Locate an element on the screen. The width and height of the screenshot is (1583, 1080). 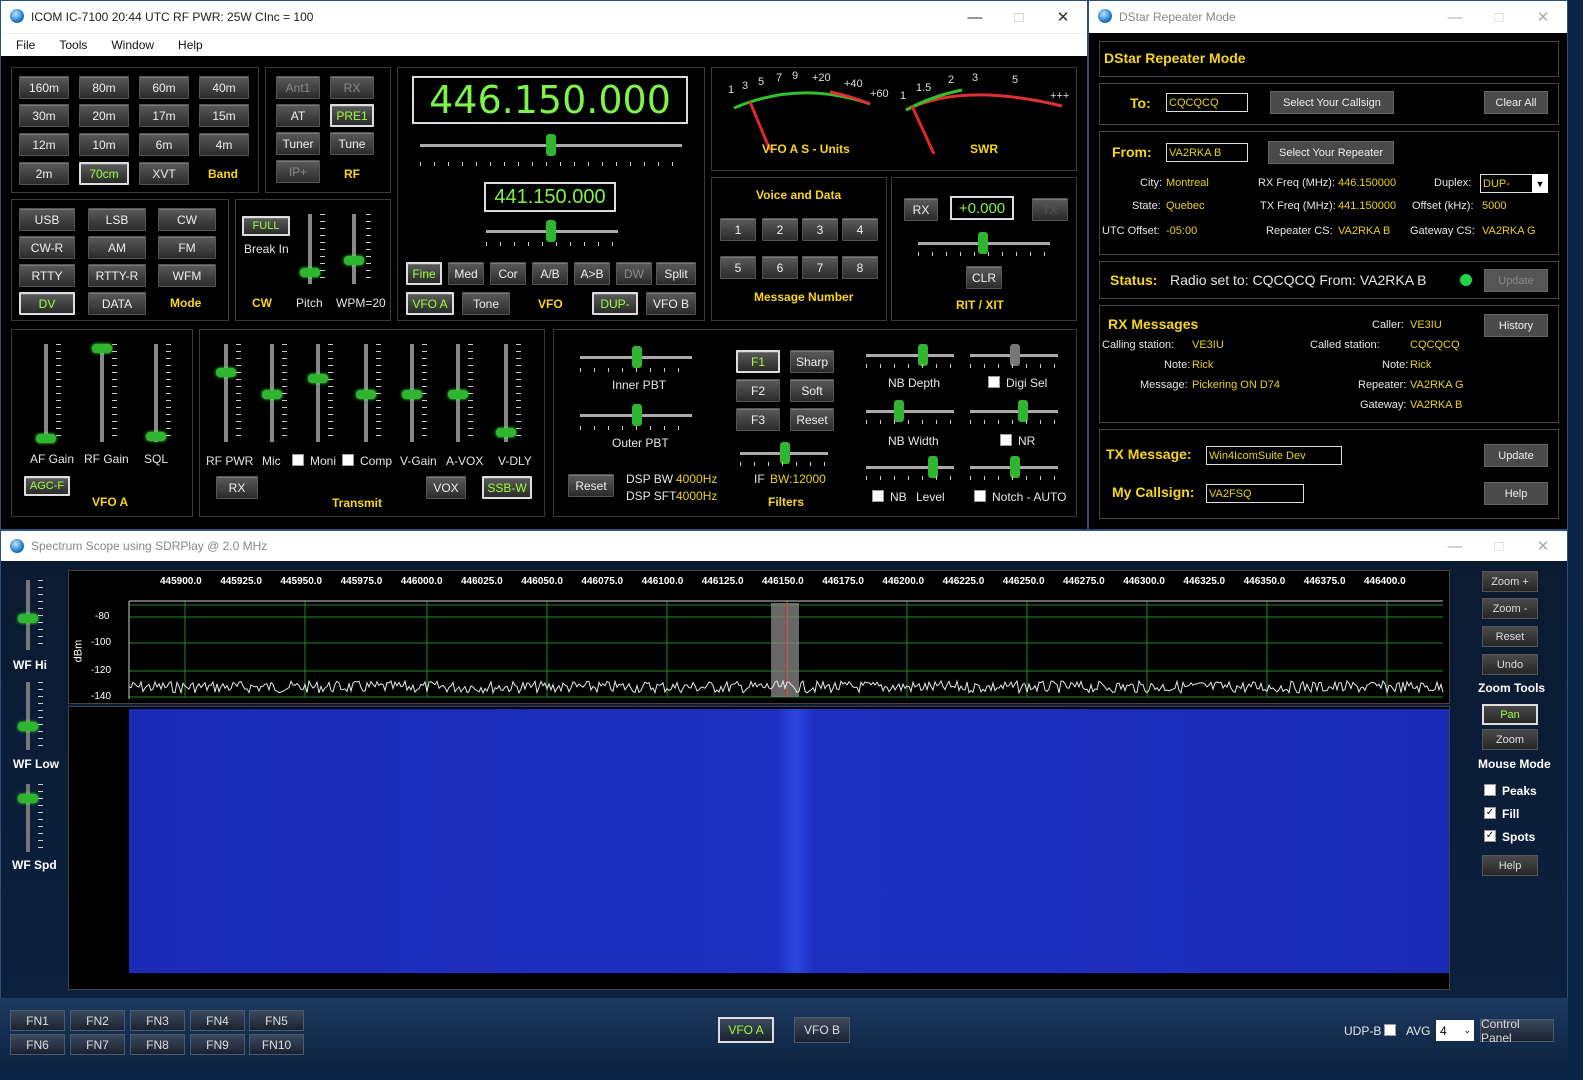
bottom-vfo-a-button: VFO A is located at coordinates (746, 1030).